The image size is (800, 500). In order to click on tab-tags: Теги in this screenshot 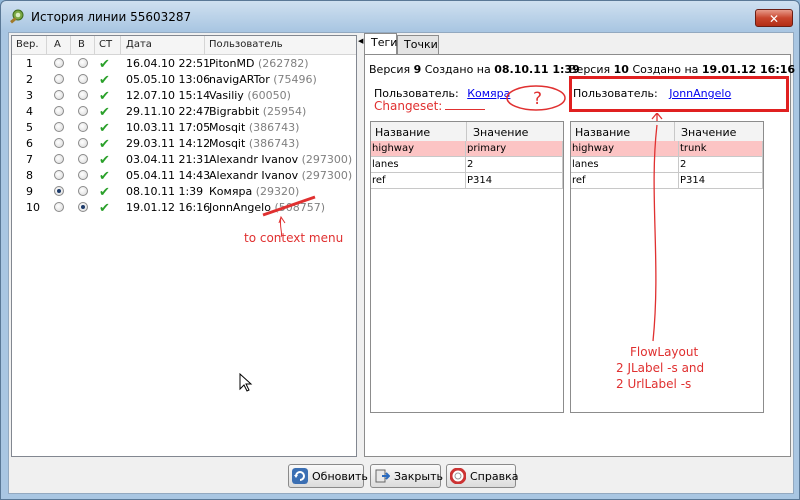, I will do `click(380, 44)`.